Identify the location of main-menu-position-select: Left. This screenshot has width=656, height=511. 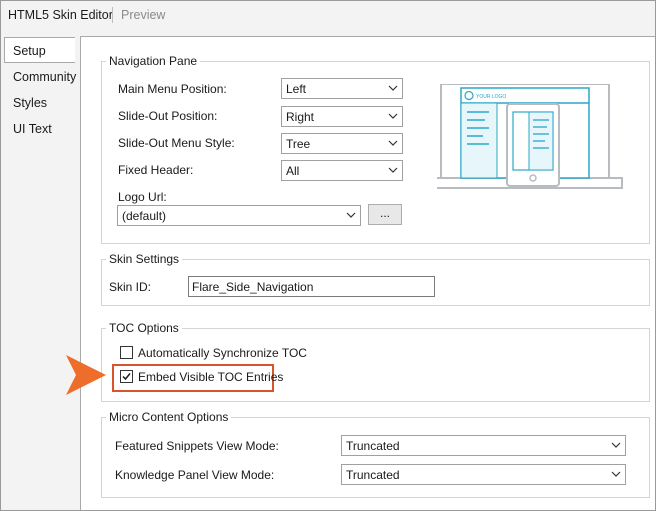
(342, 88).